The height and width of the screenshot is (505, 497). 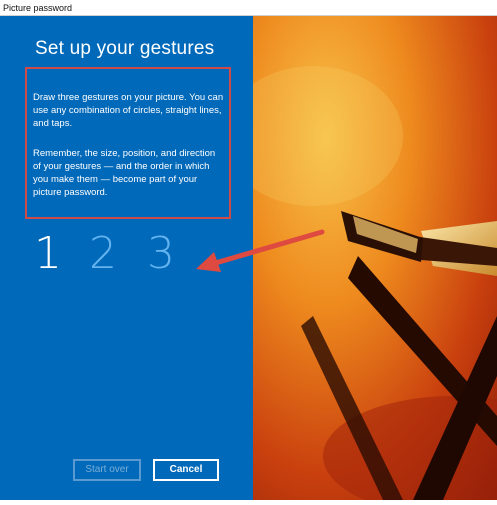 What do you see at coordinates (48, 253) in the screenshot?
I see `gesture-step-1: 1` at bounding box center [48, 253].